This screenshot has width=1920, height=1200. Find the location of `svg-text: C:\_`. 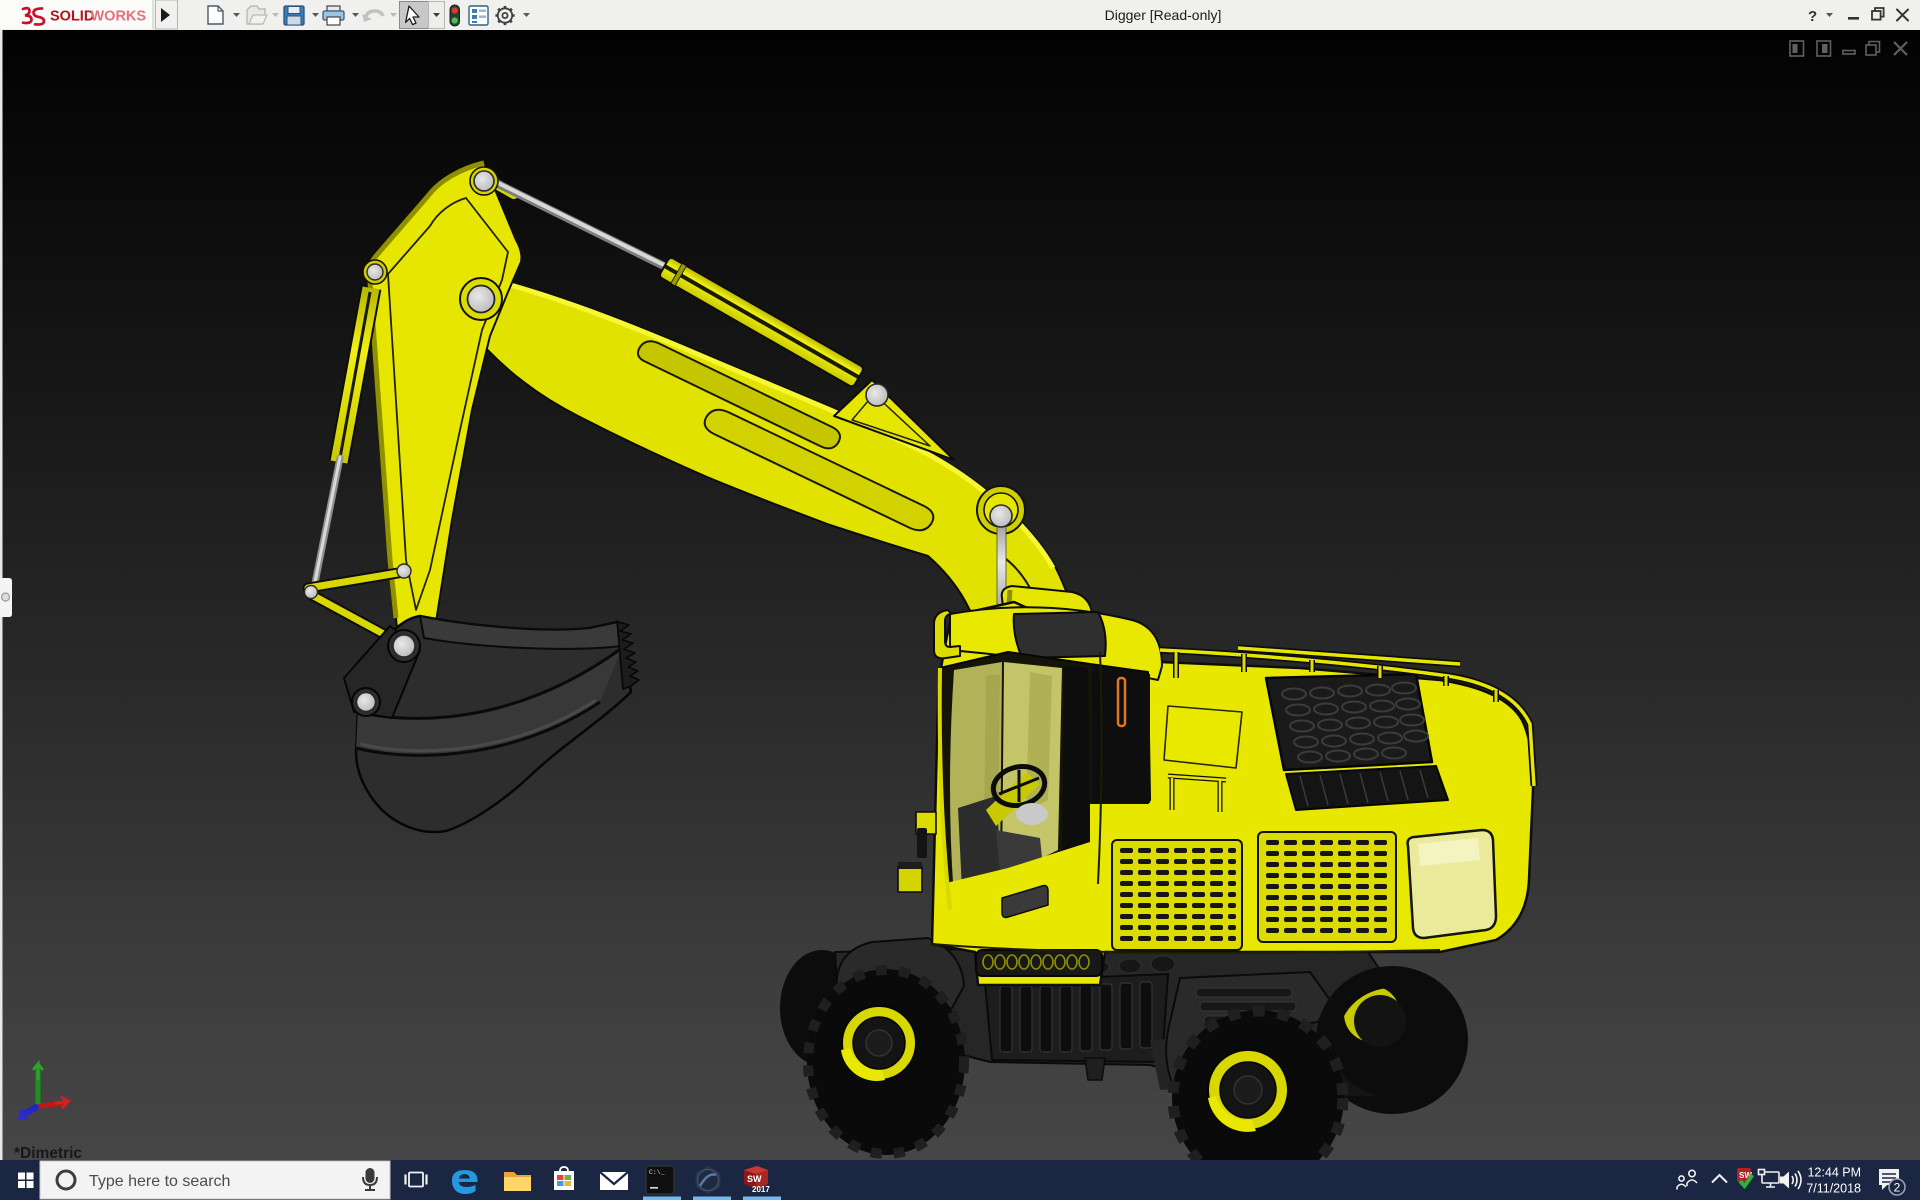

svg-text: C:\_ is located at coordinates (657, 1172).